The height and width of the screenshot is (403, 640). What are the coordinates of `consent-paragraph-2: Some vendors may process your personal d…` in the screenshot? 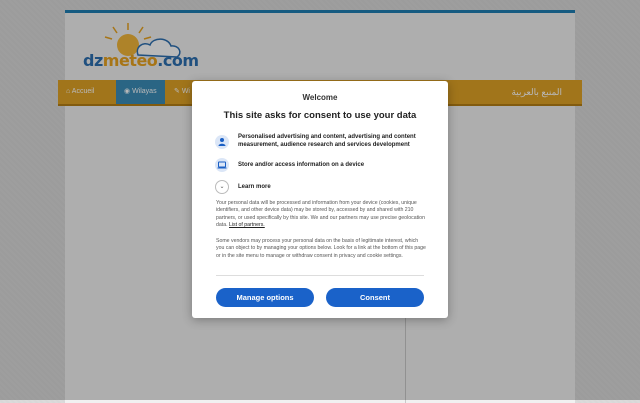 It's located at (321, 248).